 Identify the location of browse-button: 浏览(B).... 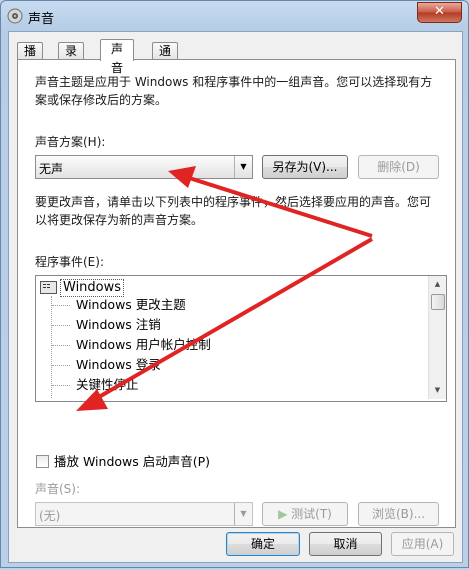
(398, 514).